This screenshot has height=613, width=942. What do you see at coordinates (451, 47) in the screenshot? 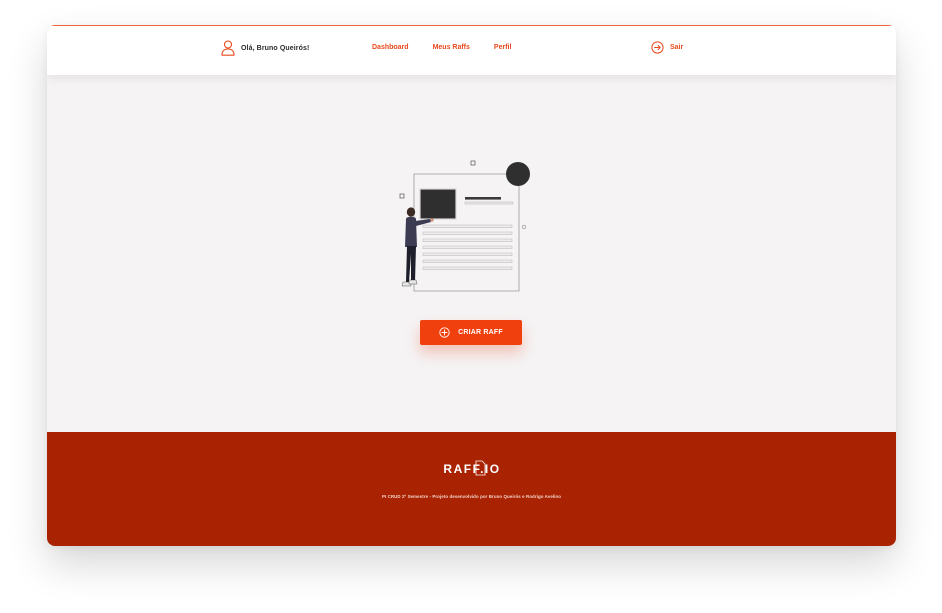
I see `nav-meus-raffs-link: Meus Raffs` at bounding box center [451, 47].